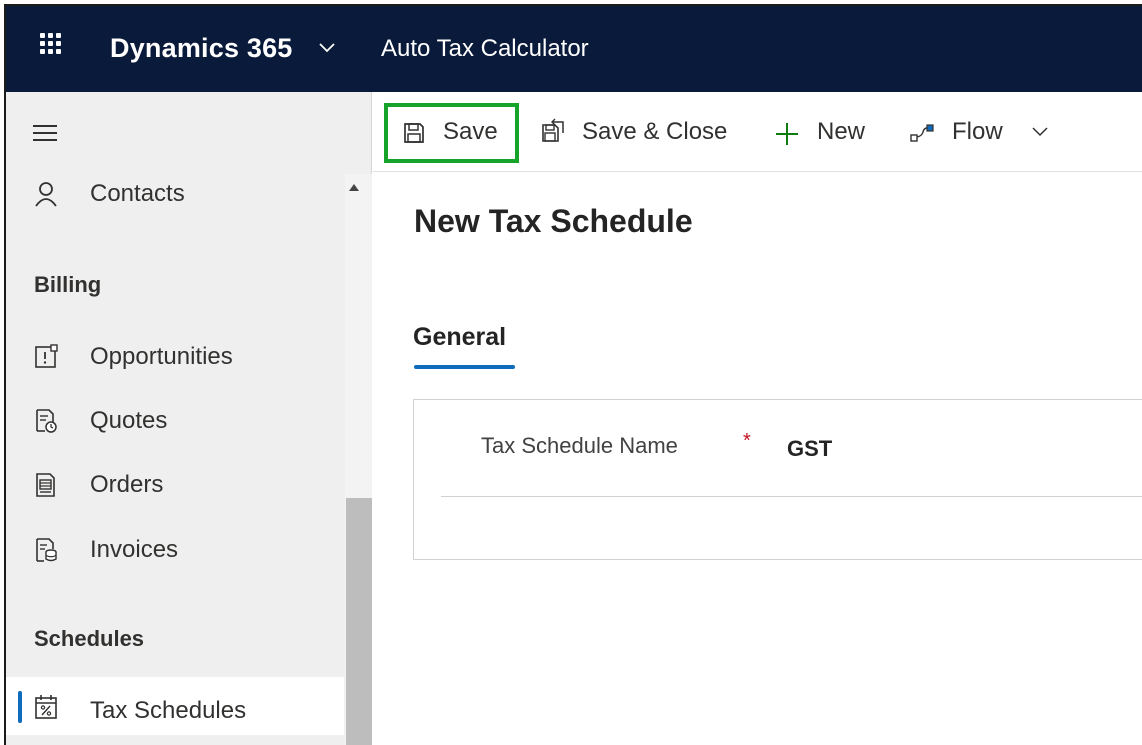  I want to click on page-title: New Tax Schedule, so click(553, 221).